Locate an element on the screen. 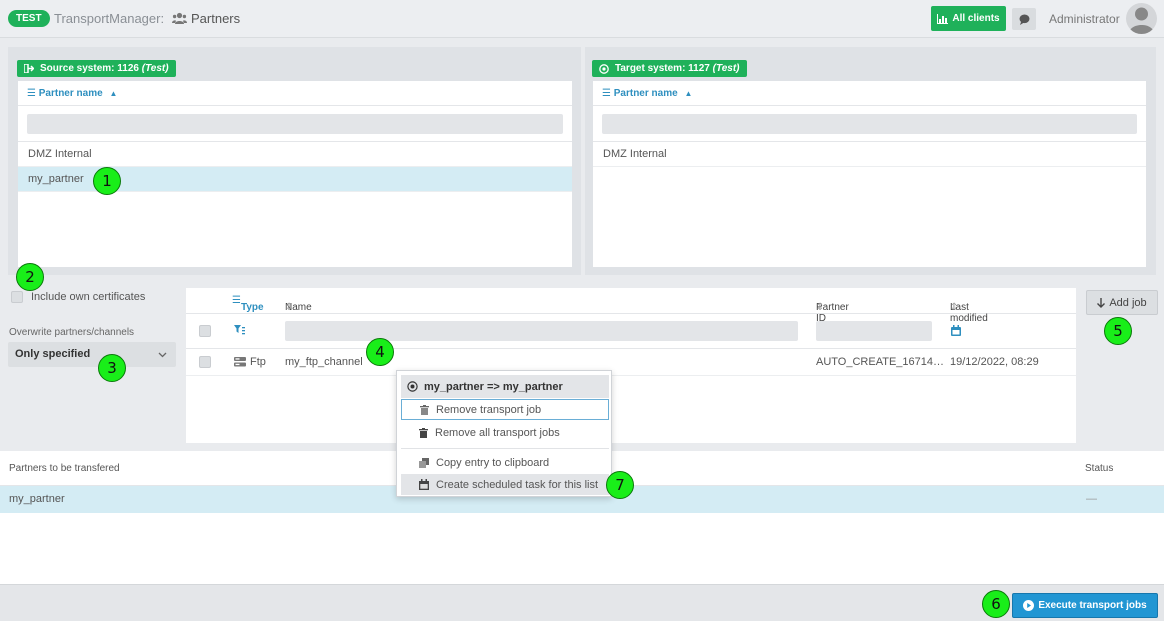 Image resolution: width=1164 pixels, height=621 pixels. target-column-label: Partner name is located at coordinates (645, 93).